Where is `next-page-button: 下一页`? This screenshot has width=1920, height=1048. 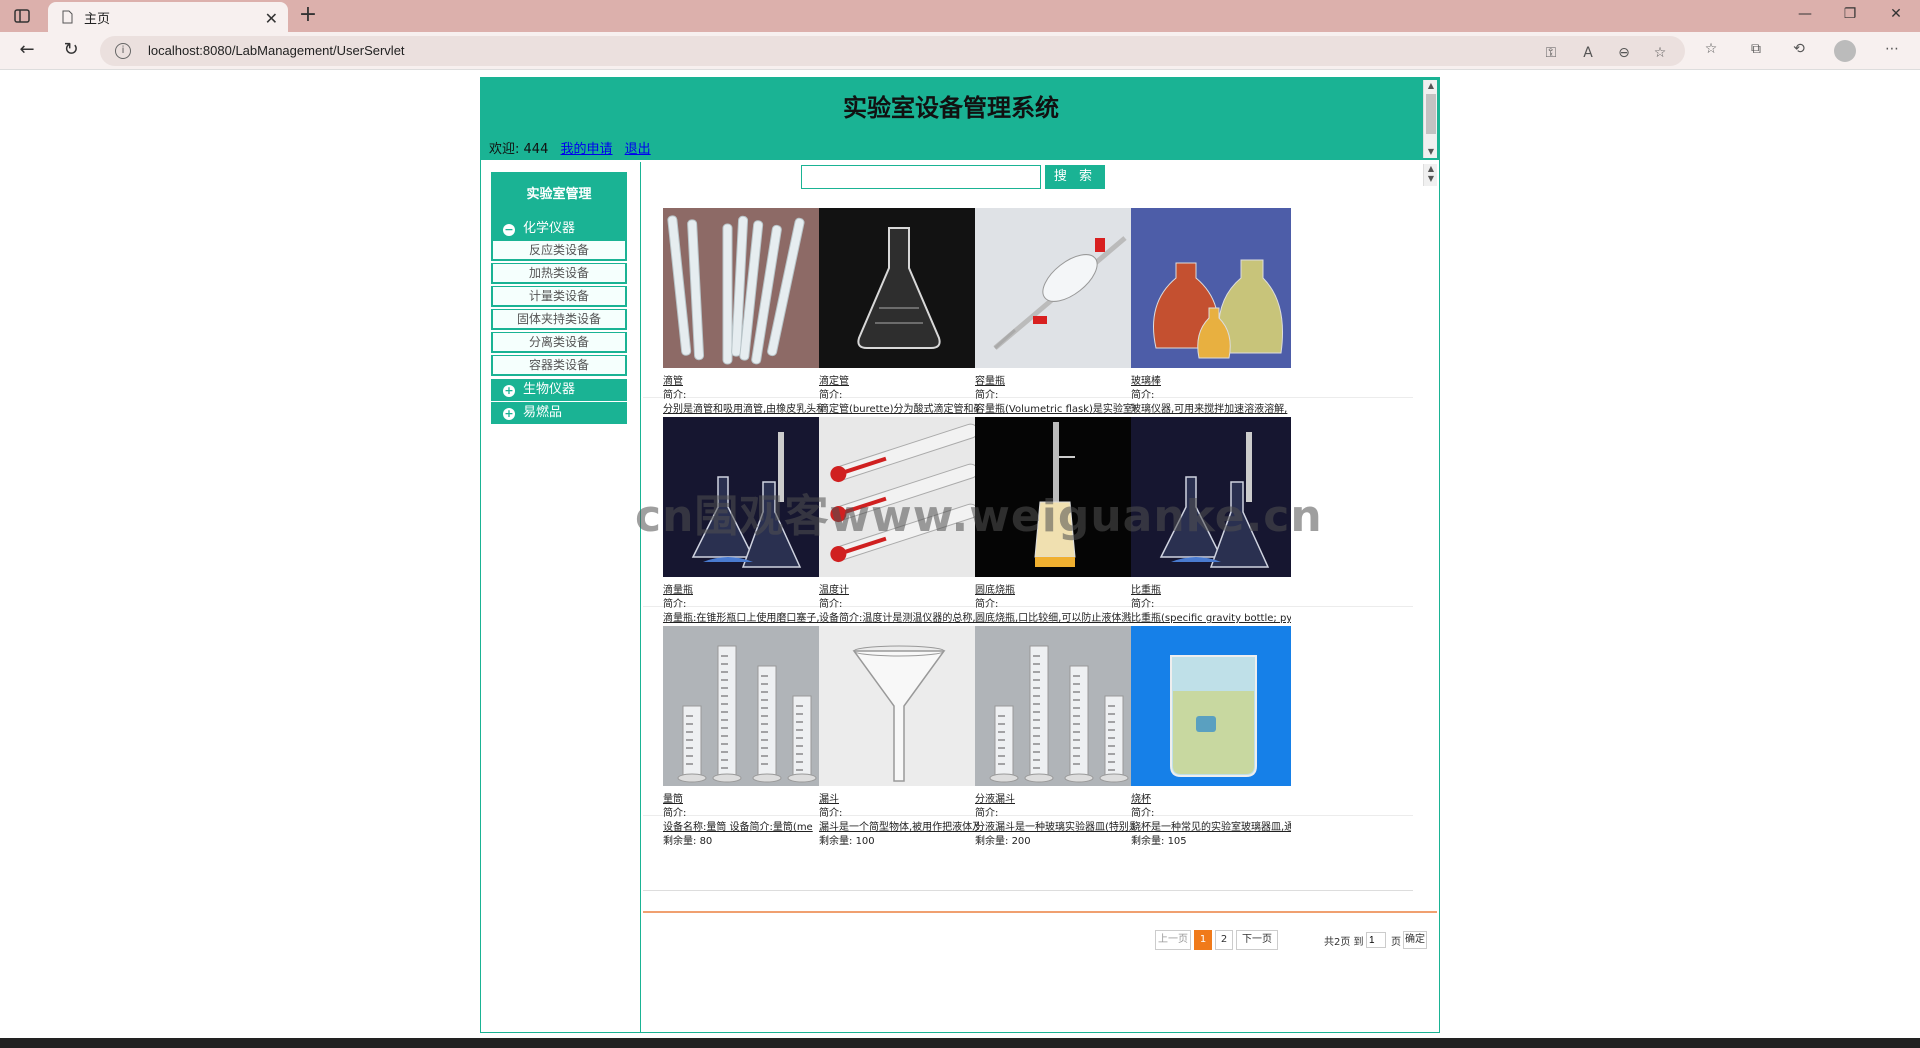 next-page-button: 下一页 is located at coordinates (1257, 940).